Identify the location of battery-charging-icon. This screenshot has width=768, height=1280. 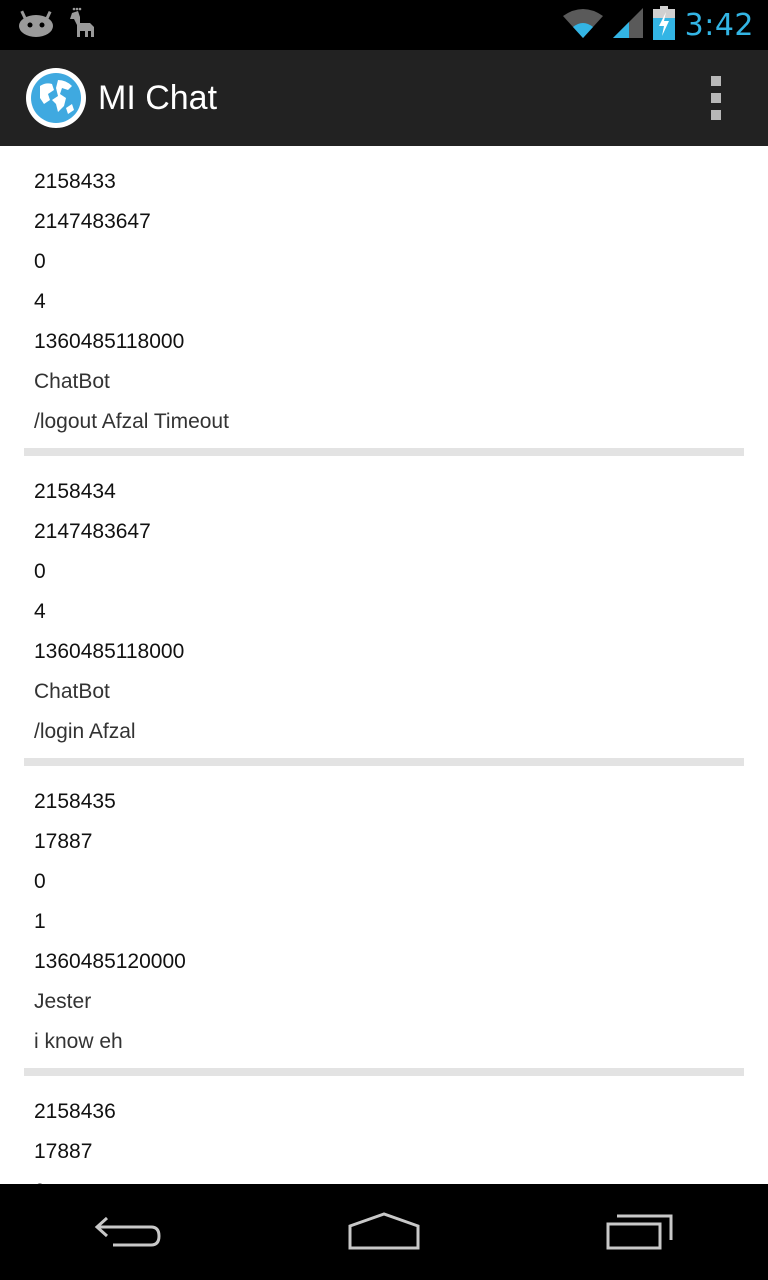
(663, 25).